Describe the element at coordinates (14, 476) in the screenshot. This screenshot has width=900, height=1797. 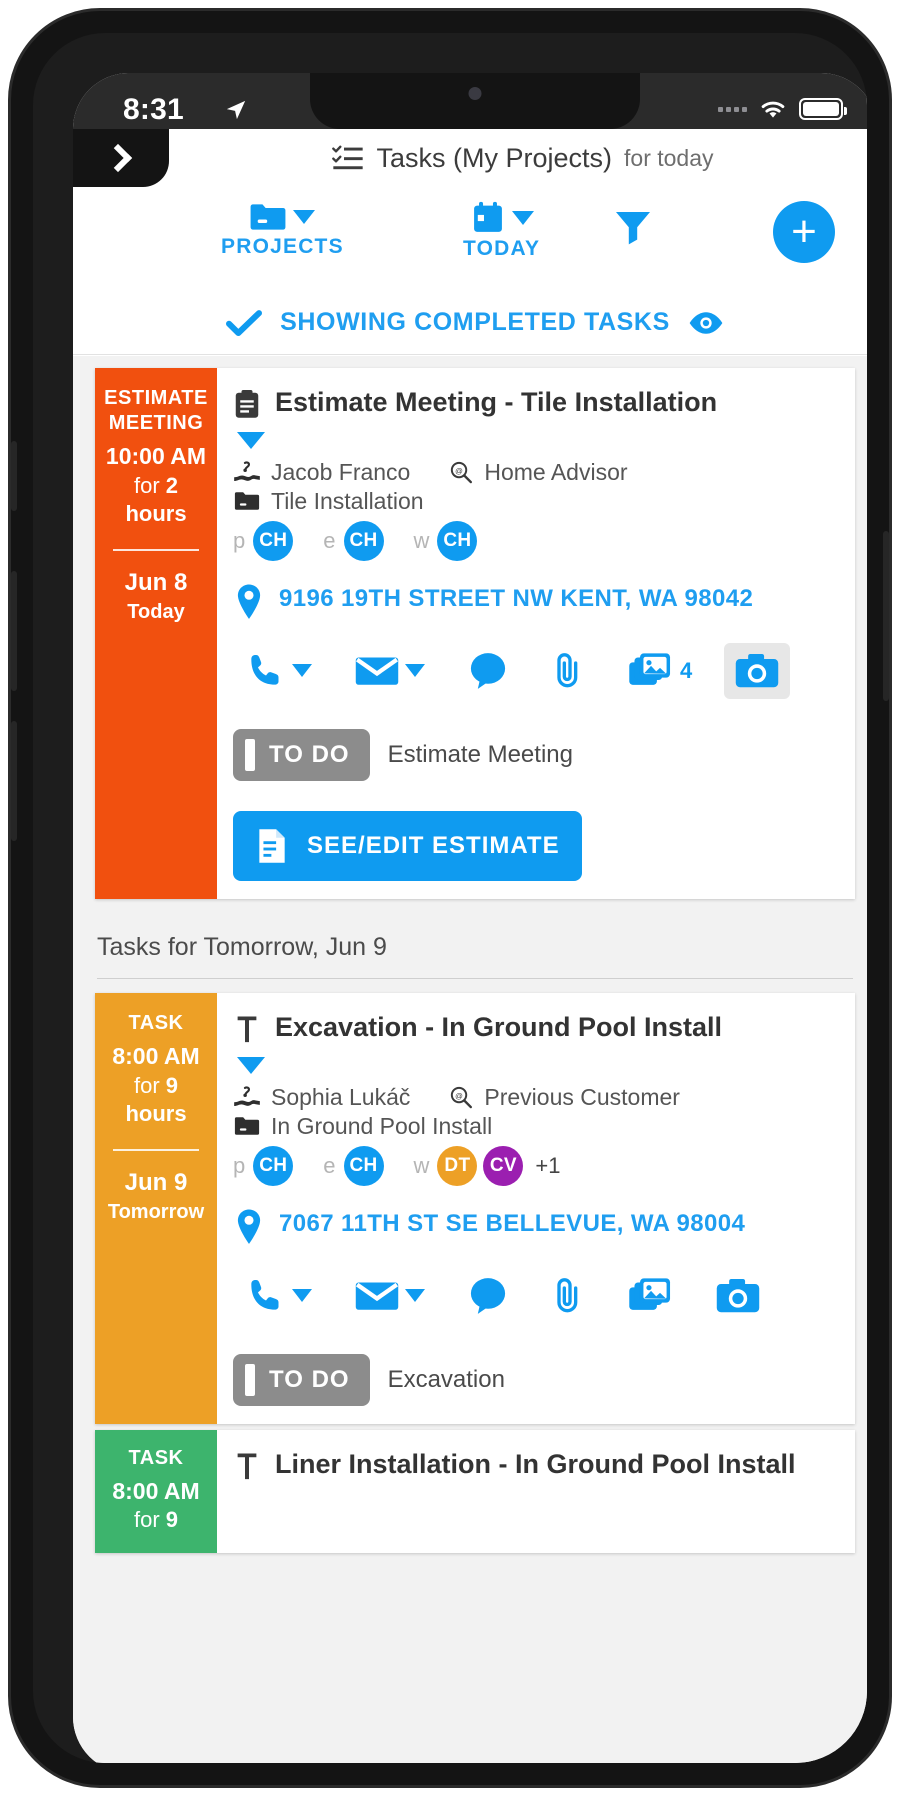
I see `mute-switch` at that location.